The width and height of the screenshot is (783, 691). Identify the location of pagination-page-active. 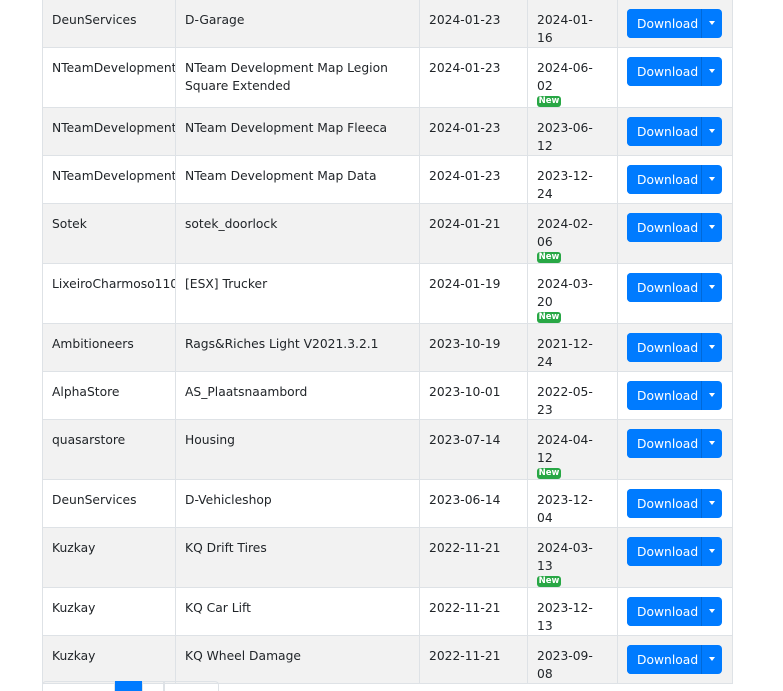
(128, 686).